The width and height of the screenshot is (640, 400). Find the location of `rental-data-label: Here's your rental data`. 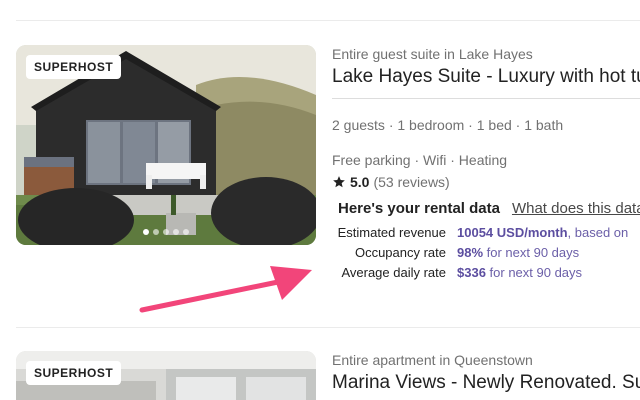

rental-data-label: Here's your rental data is located at coordinates (419, 208).